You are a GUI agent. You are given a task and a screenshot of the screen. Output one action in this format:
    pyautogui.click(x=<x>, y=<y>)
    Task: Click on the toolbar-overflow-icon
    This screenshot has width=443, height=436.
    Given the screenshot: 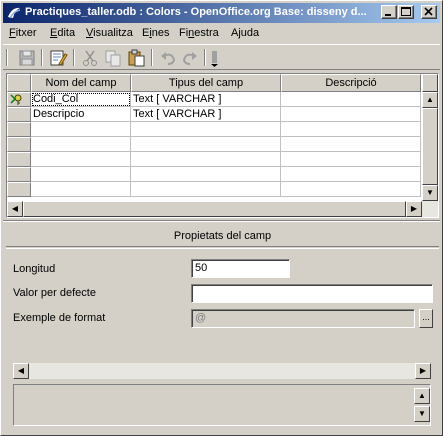 What is the action you would take?
    pyautogui.click(x=215, y=58)
    